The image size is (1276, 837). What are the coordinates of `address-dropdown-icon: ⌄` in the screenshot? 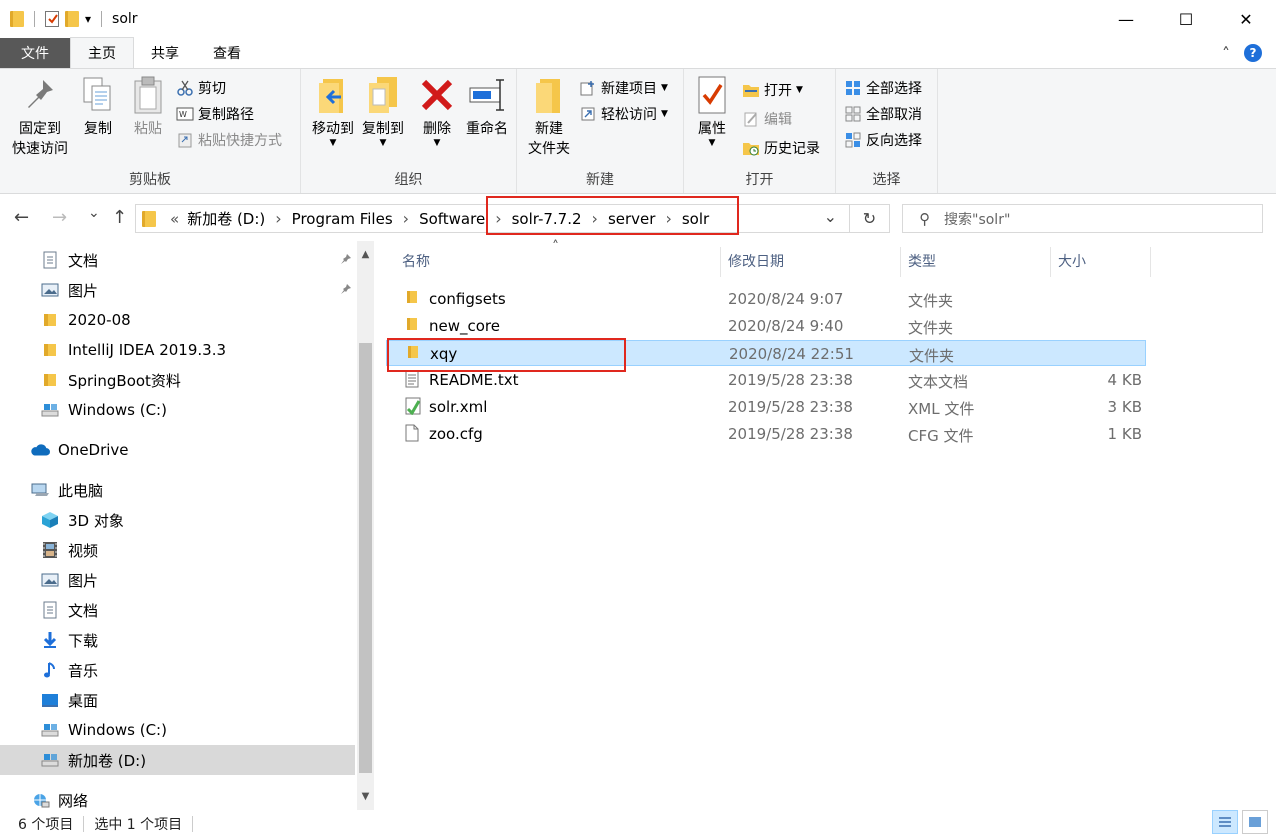 It's located at (830, 216).